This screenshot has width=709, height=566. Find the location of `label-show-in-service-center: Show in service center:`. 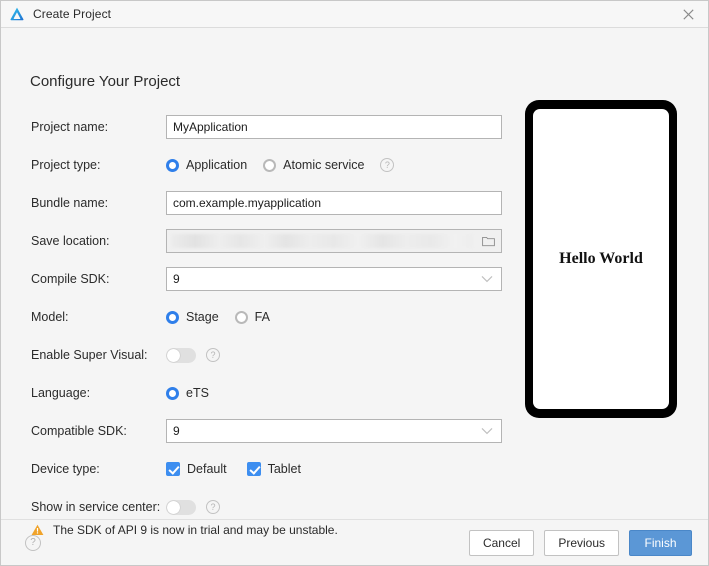

label-show-in-service-center: Show in service center: is located at coordinates (96, 507).